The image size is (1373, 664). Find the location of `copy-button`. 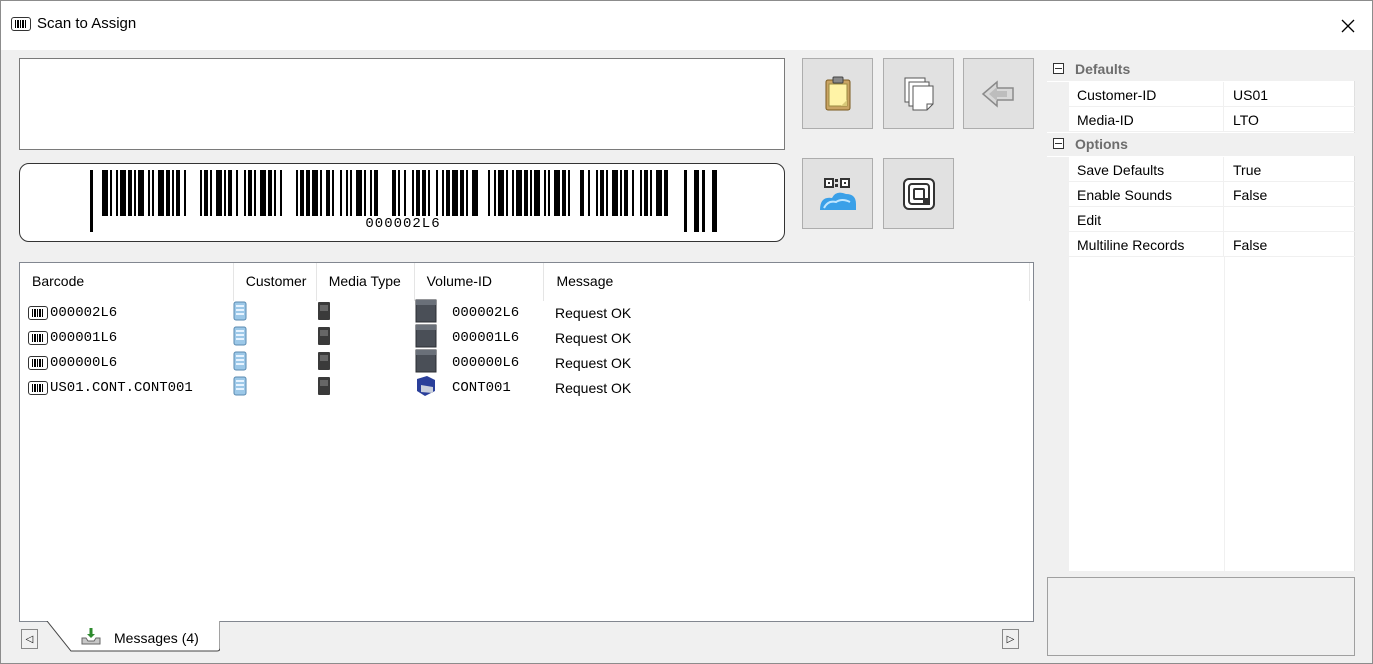

copy-button is located at coordinates (918, 93).